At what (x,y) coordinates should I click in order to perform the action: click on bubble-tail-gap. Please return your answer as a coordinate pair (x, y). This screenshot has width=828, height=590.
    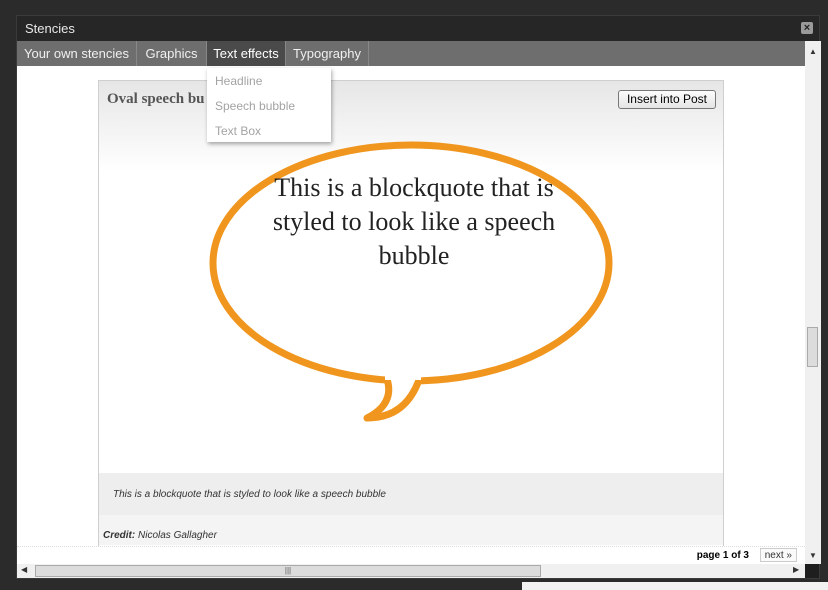
    Looking at the image, I should click on (403, 376).